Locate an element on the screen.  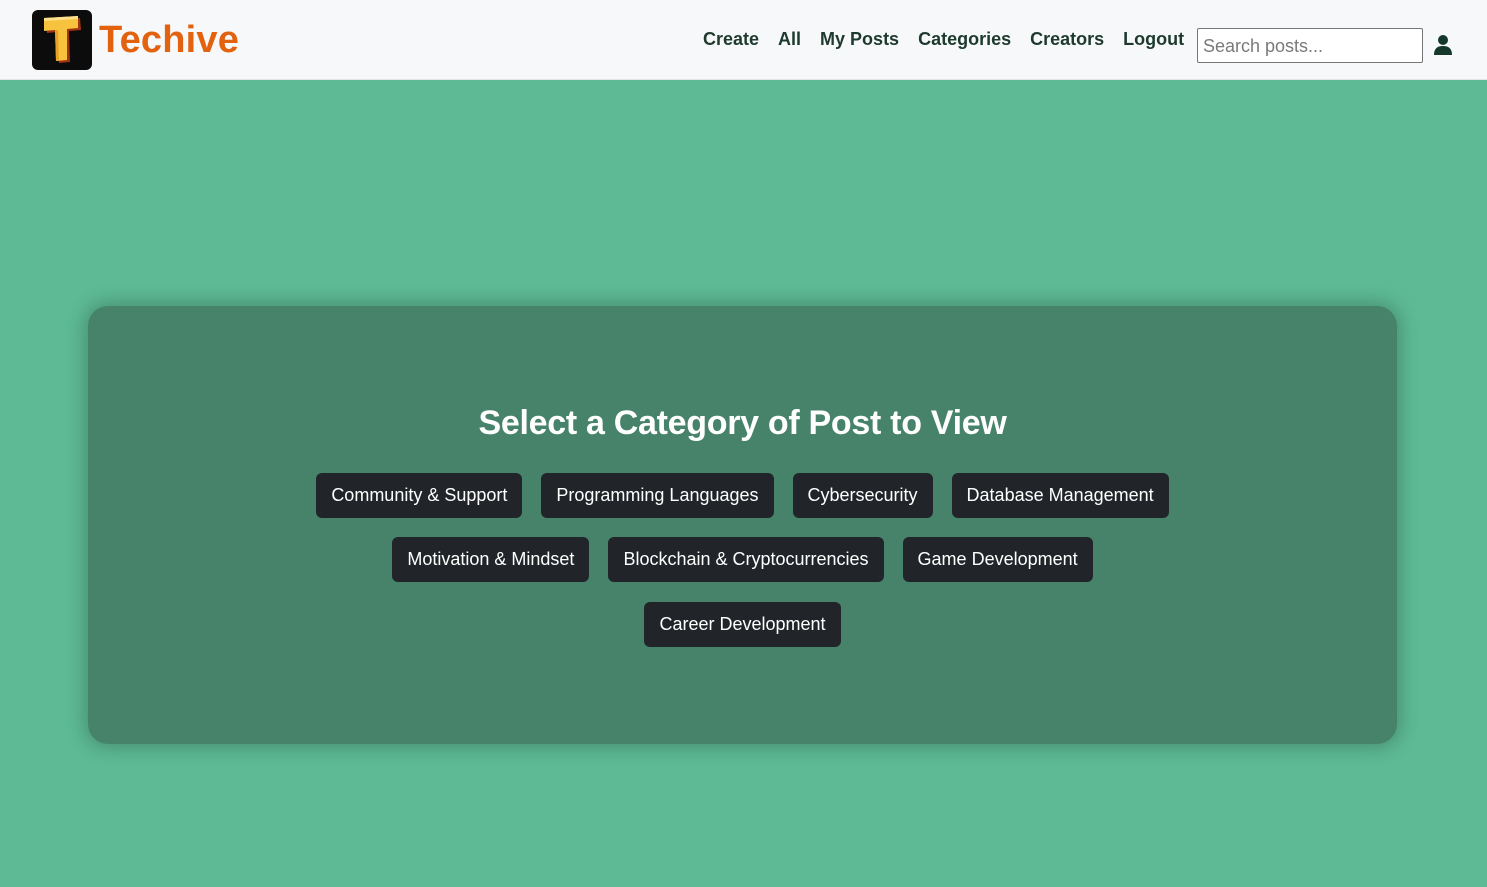
nav-link-logout: Logout is located at coordinates (1153, 39).